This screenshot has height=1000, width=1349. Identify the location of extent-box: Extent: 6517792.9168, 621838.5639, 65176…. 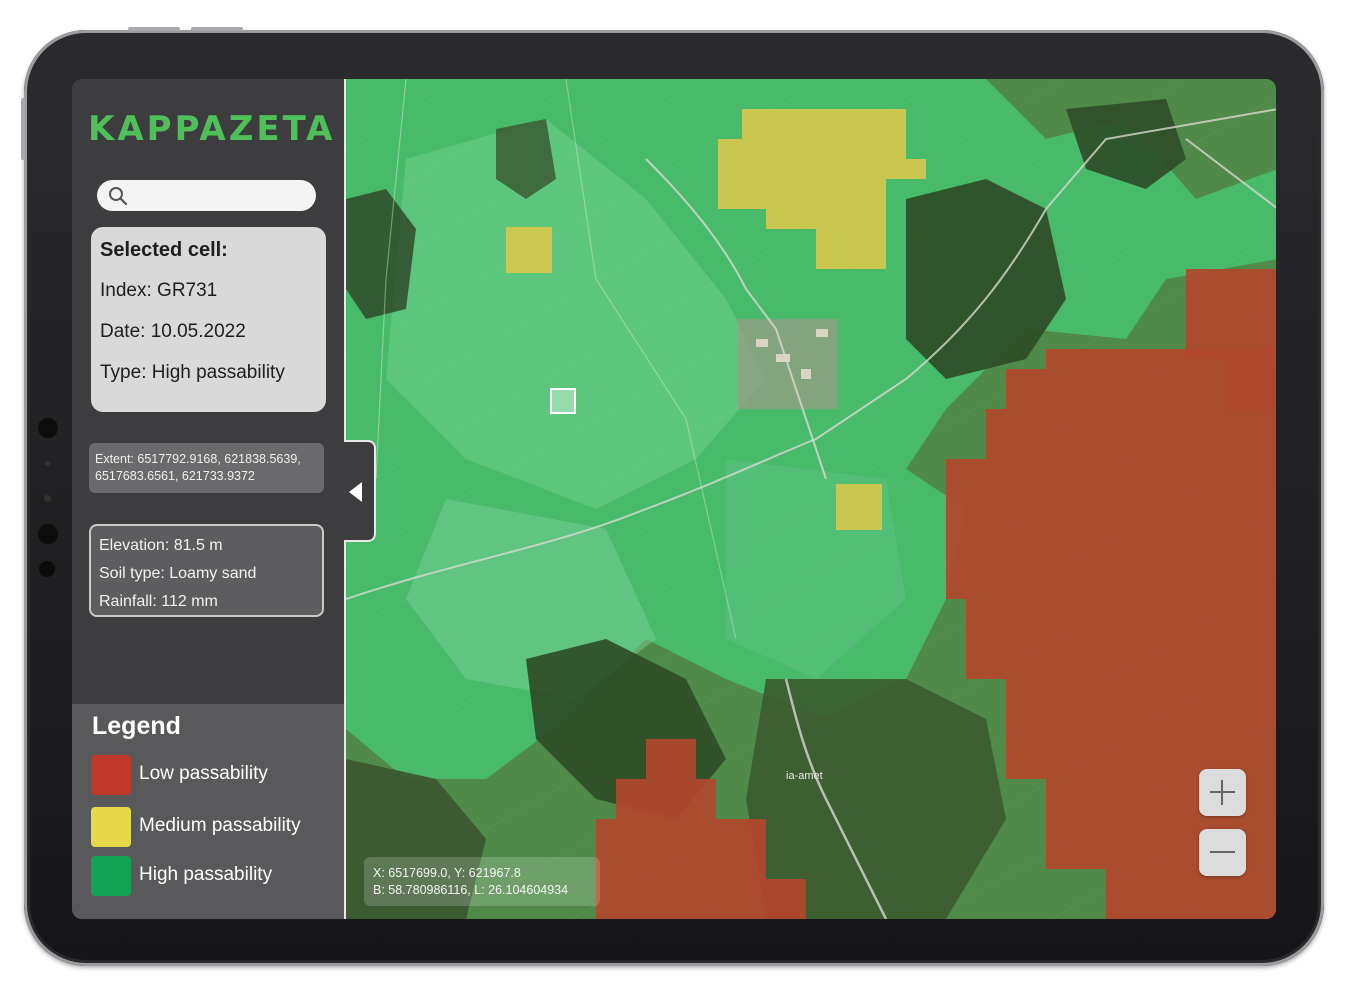
(206, 468).